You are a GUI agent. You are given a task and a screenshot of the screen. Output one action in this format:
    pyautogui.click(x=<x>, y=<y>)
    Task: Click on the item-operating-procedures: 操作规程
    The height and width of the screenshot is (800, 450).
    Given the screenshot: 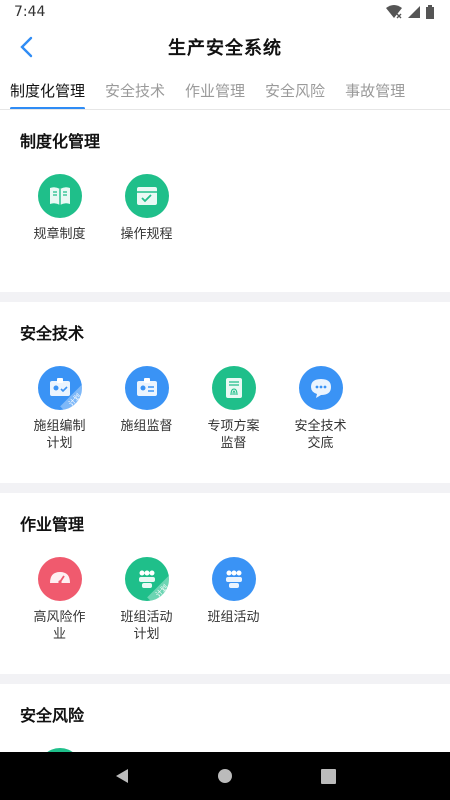 What is the action you would take?
    pyautogui.click(x=146, y=208)
    